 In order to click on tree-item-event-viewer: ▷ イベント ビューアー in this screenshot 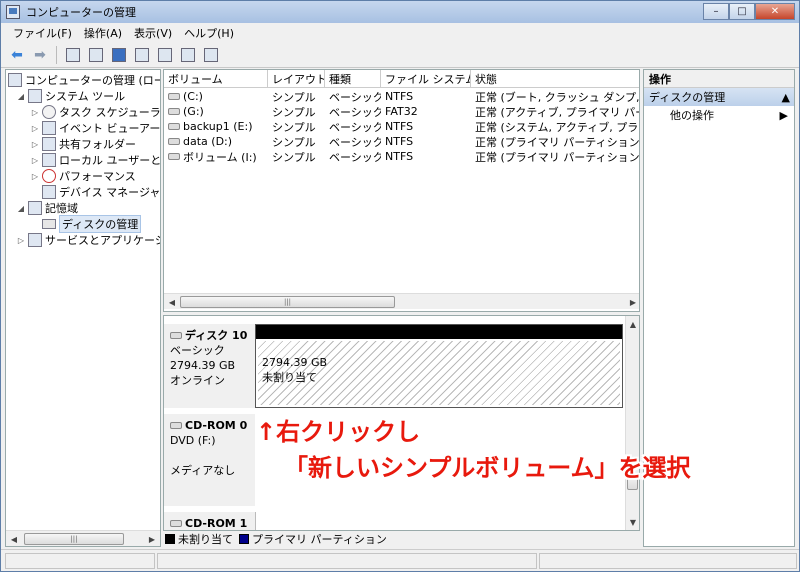, I will do `click(95, 128)`.